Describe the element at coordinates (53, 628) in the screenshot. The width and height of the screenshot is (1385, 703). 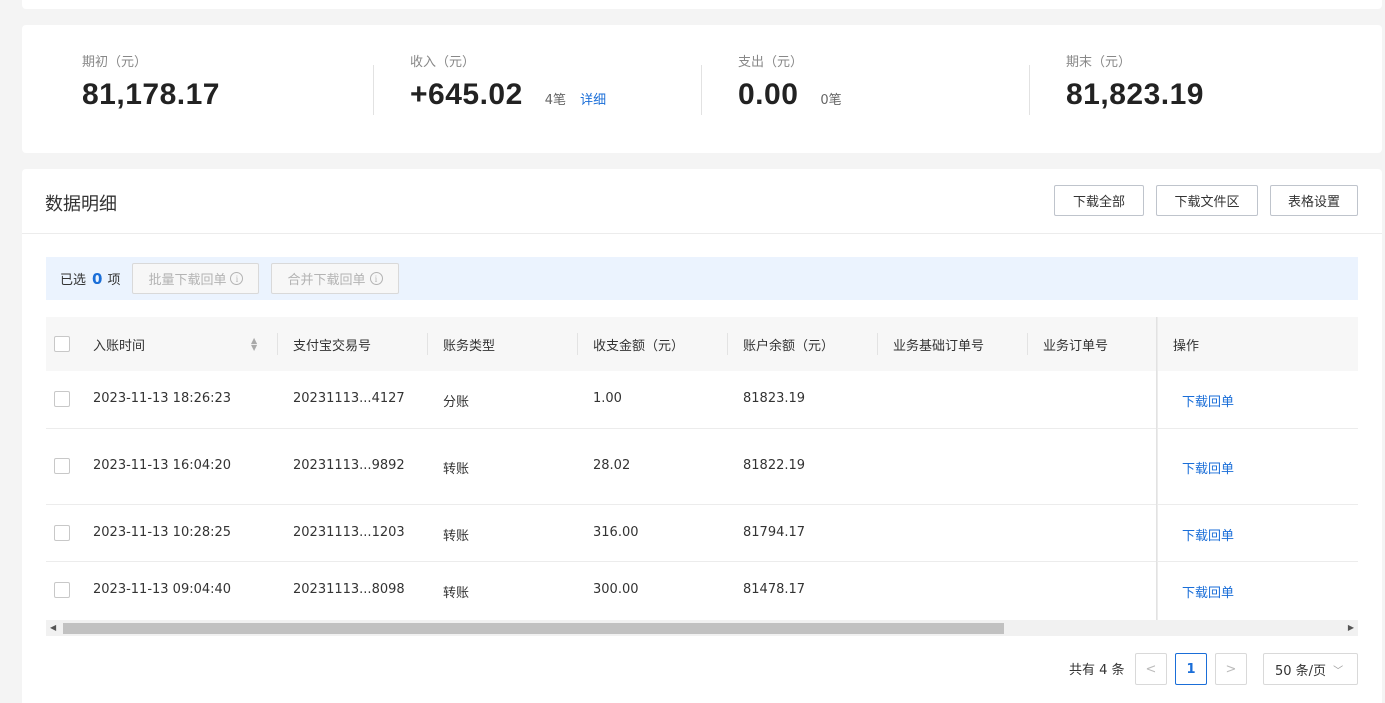
I see `scroll-left-icon: ◀` at that location.